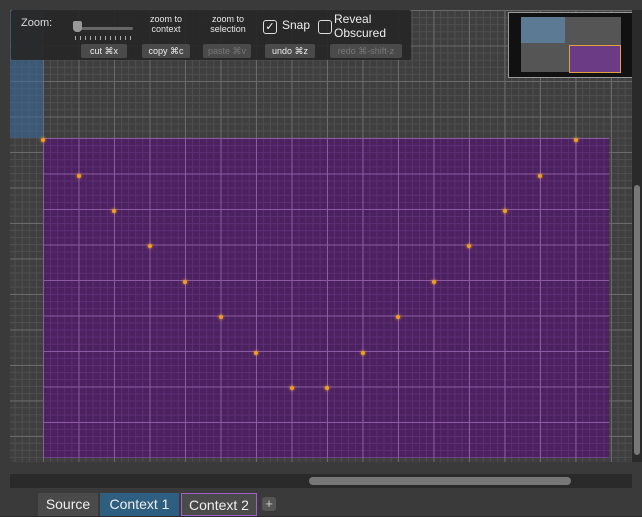 The height and width of the screenshot is (517, 642). Describe the element at coordinates (366, 51) in the screenshot. I see `redo-button: redo ⌘-shift-z` at that location.